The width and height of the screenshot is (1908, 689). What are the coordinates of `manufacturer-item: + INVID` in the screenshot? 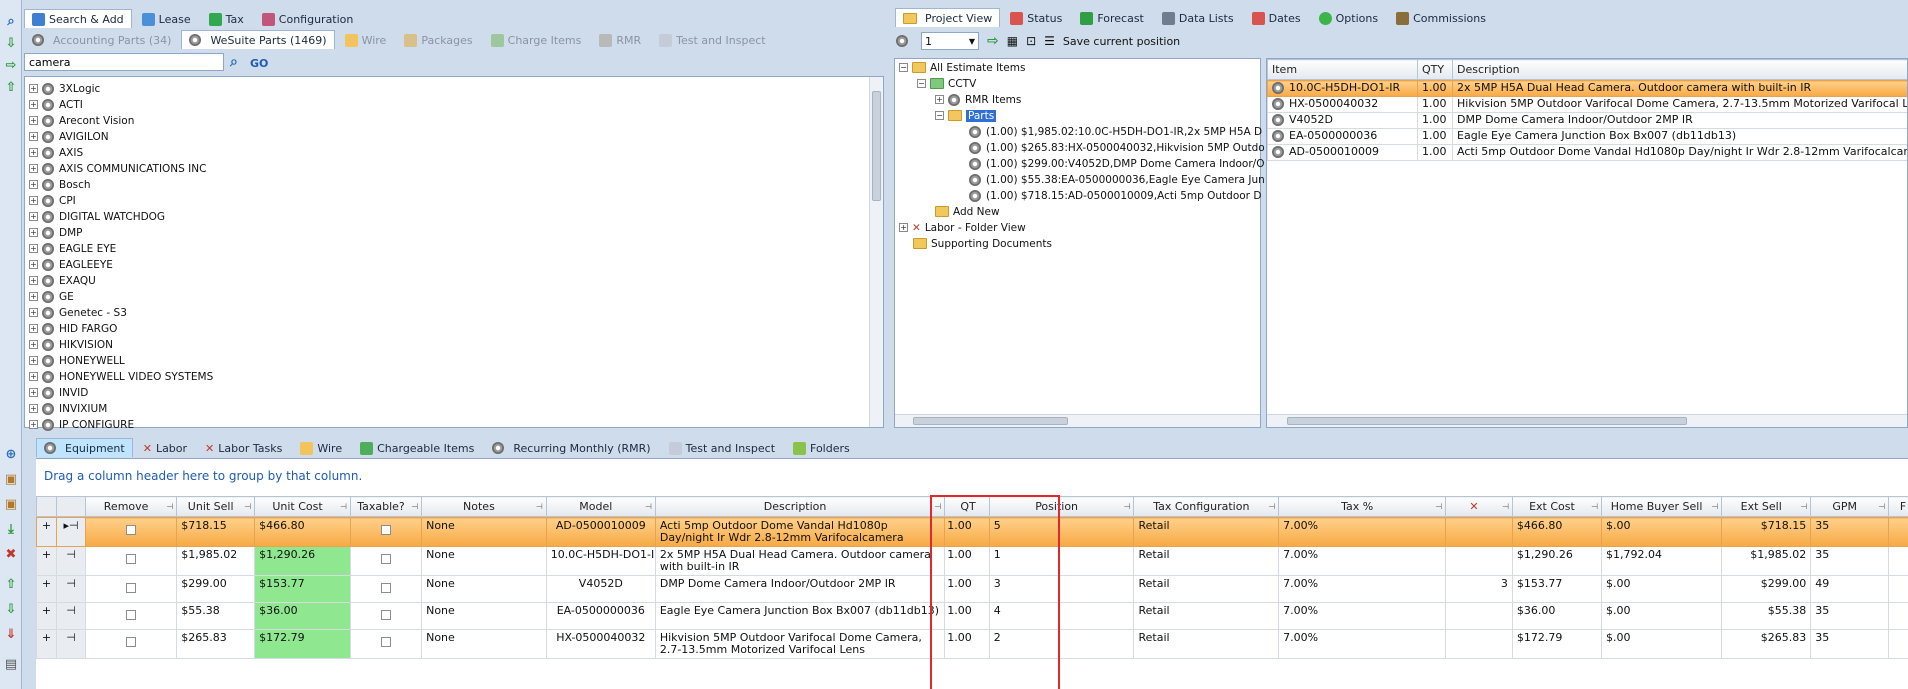 It's located at (58, 392).